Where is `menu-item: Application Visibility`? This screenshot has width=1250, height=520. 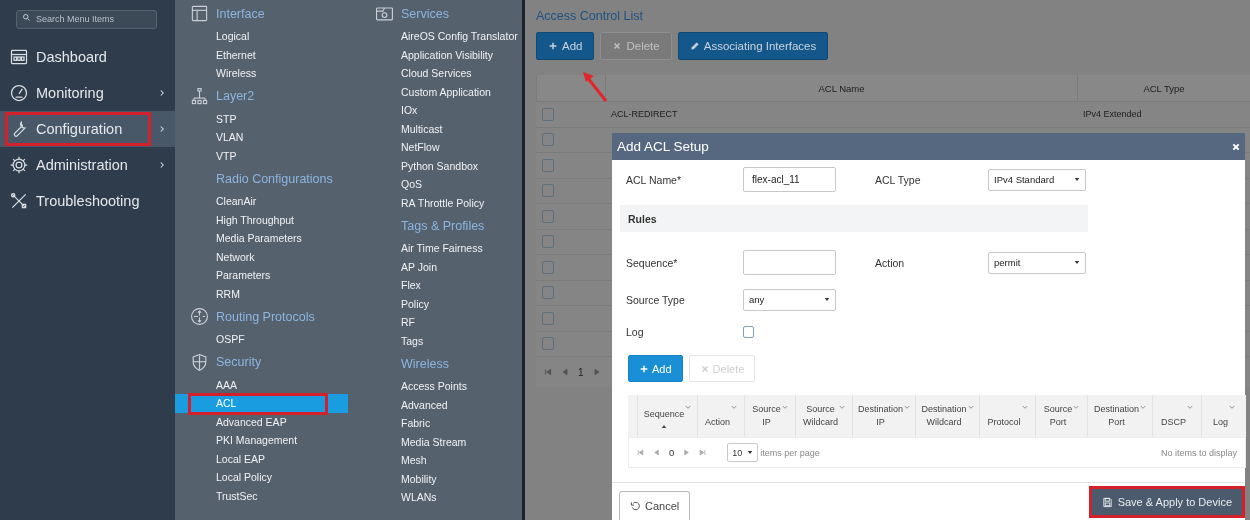 menu-item: Application Visibility is located at coordinates (428, 54).